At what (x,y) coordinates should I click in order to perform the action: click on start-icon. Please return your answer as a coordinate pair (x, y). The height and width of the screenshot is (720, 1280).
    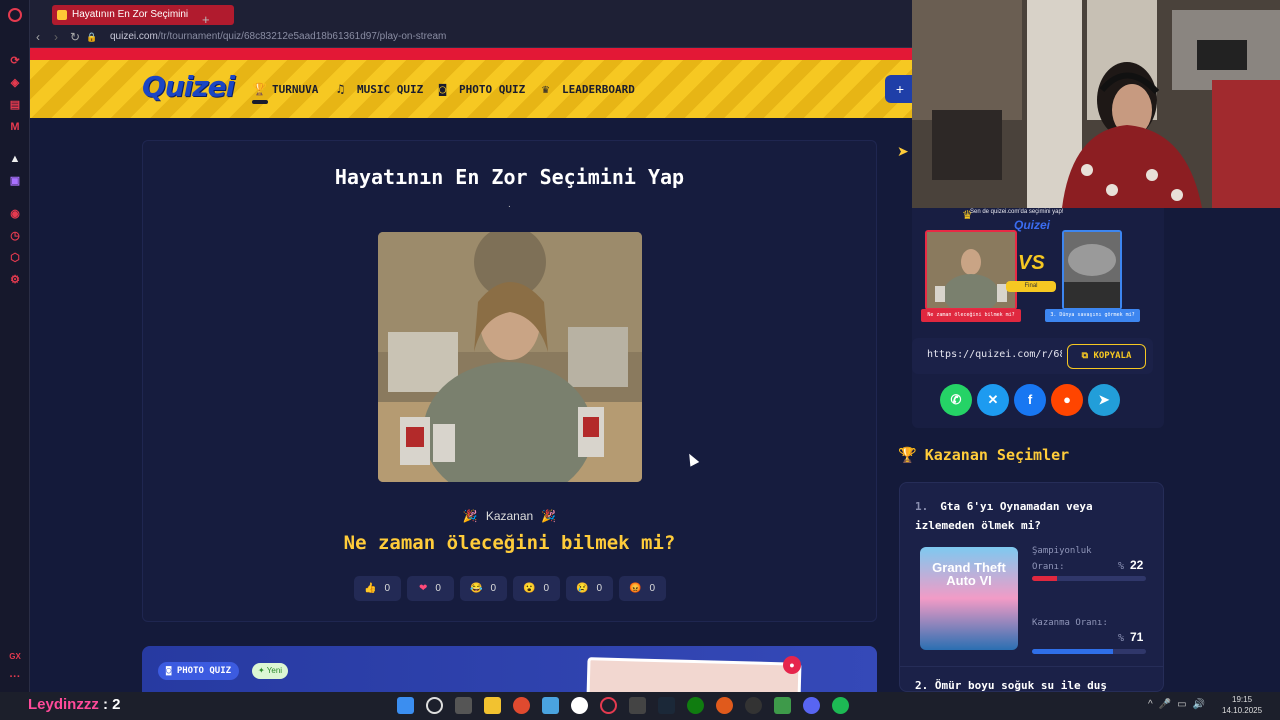
    Looking at the image, I should click on (405, 705).